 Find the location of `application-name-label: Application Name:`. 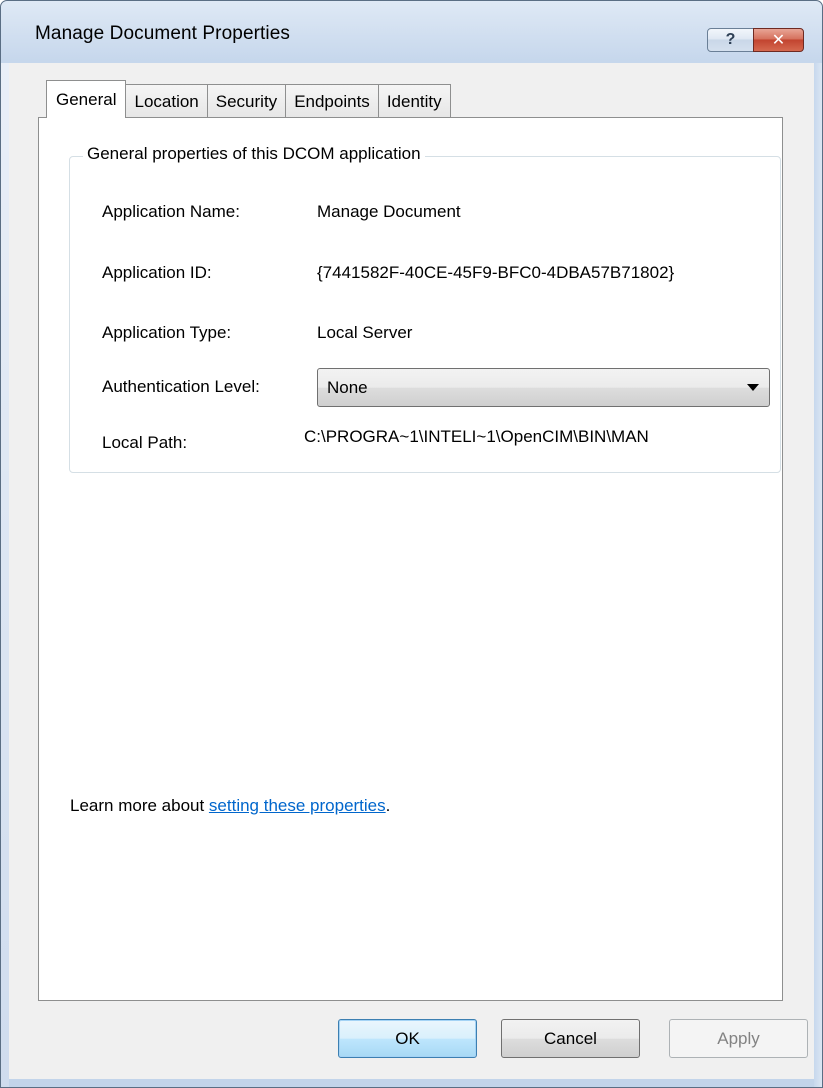

application-name-label: Application Name: is located at coordinates (171, 211).